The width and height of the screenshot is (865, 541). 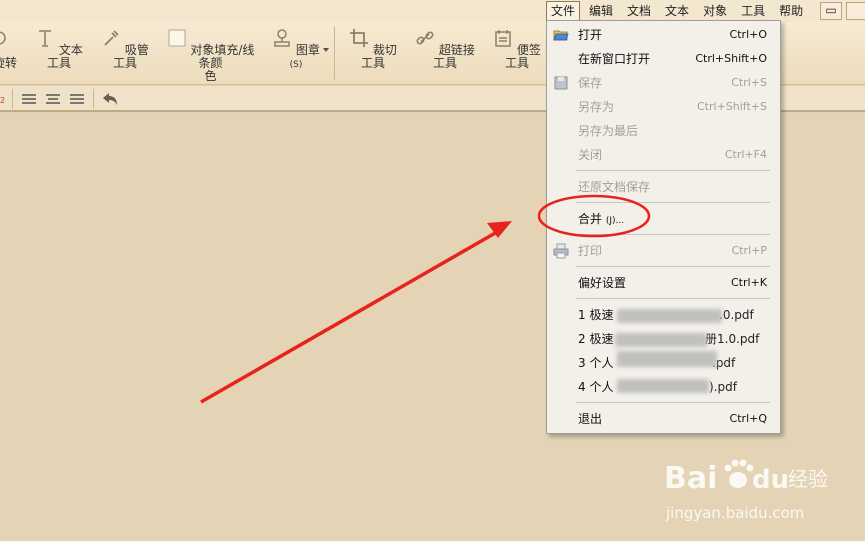 What do you see at coordinates (663, 419) in the screenshot?
I see `menu-item-exit: 退出 Ctrl+Q` at bounding box center [663, 419].